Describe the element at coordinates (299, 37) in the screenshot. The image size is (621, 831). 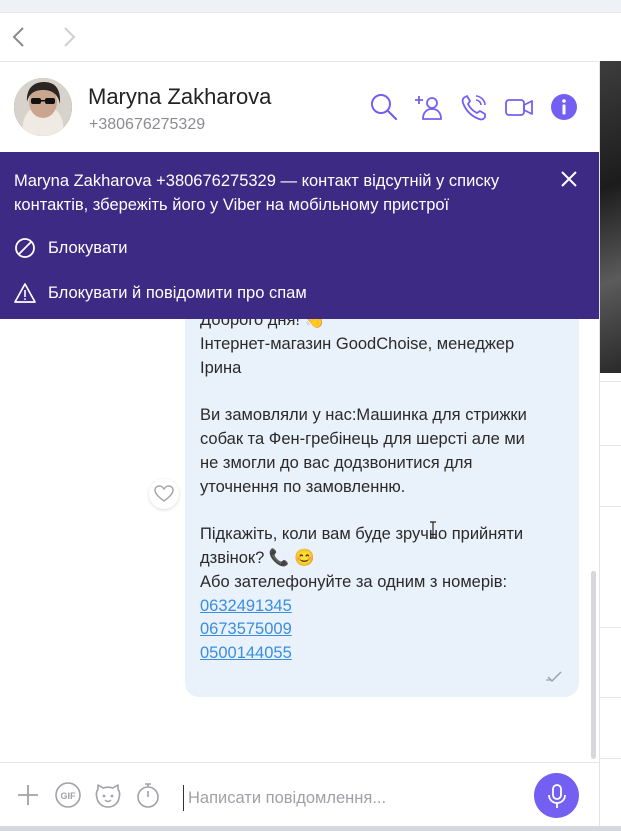
I see `navigation-bar` at that location.